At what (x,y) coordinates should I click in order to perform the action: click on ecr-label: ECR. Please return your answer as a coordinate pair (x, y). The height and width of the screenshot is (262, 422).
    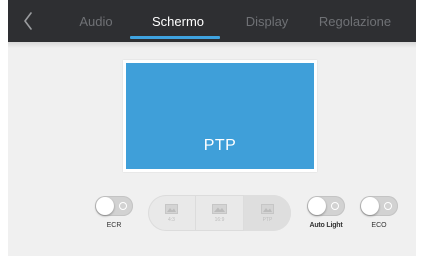
    Looking at the image, I should click on (114, 225).